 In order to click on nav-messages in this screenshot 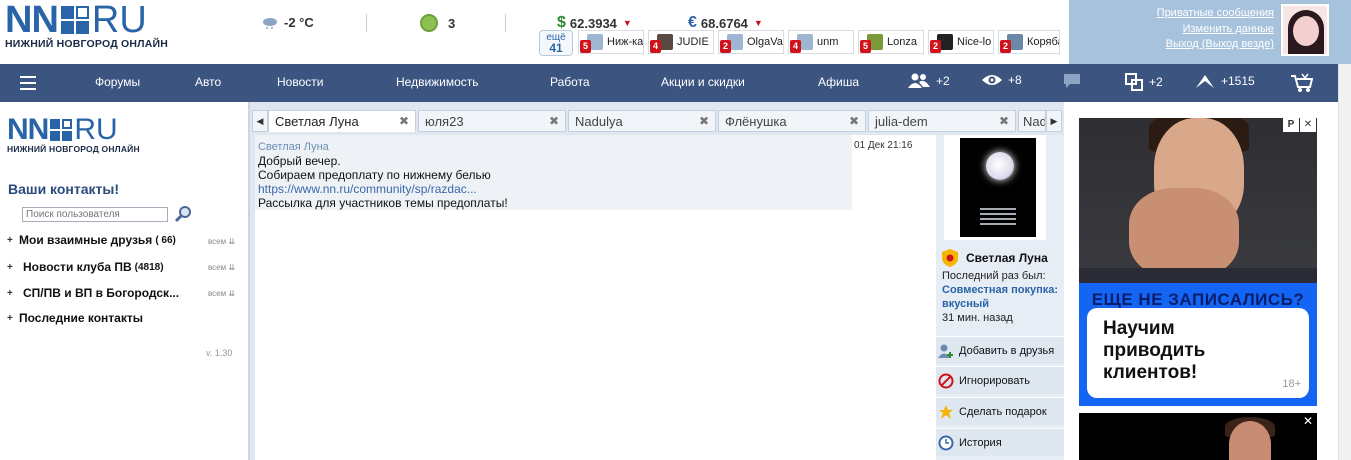, I will do `click(1075, 81)`.